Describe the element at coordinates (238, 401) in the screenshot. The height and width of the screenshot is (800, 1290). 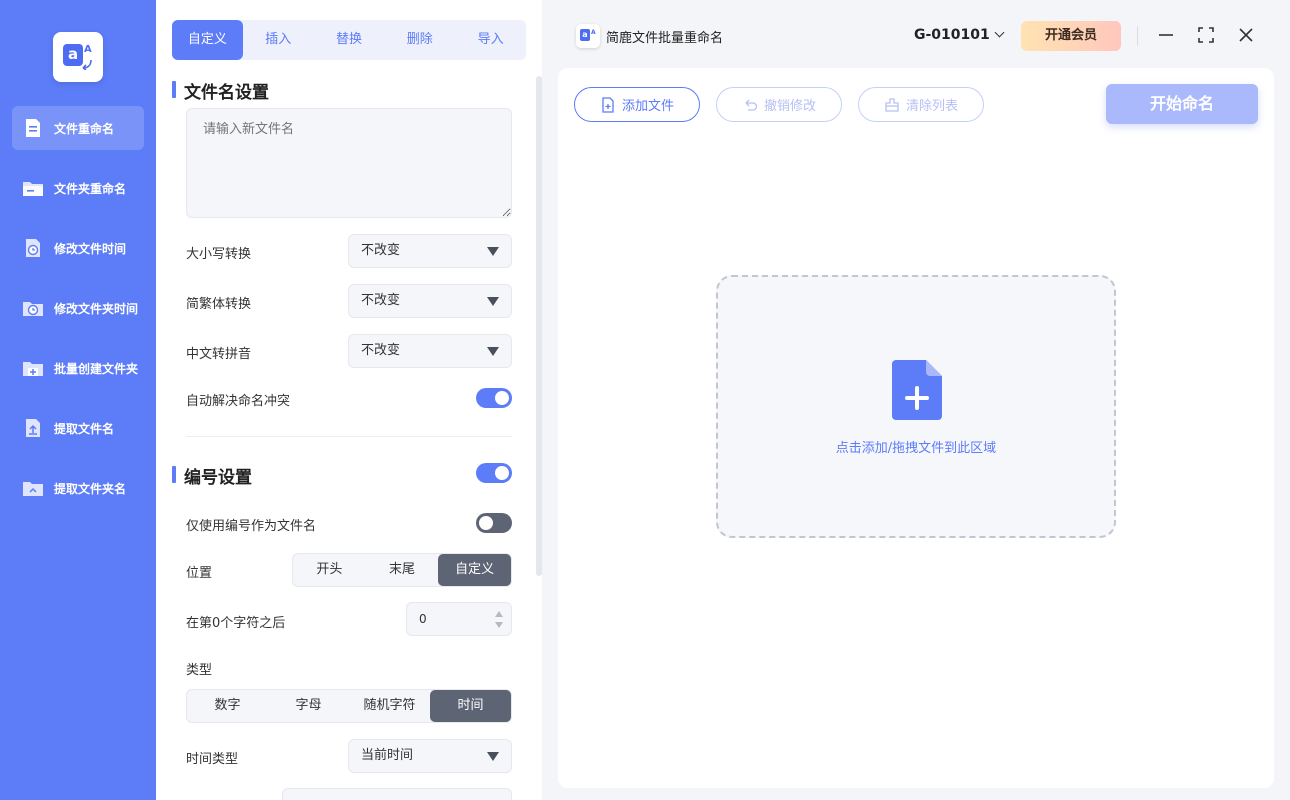
I see `conflict-label: 自动解决命名冲突` at that location.